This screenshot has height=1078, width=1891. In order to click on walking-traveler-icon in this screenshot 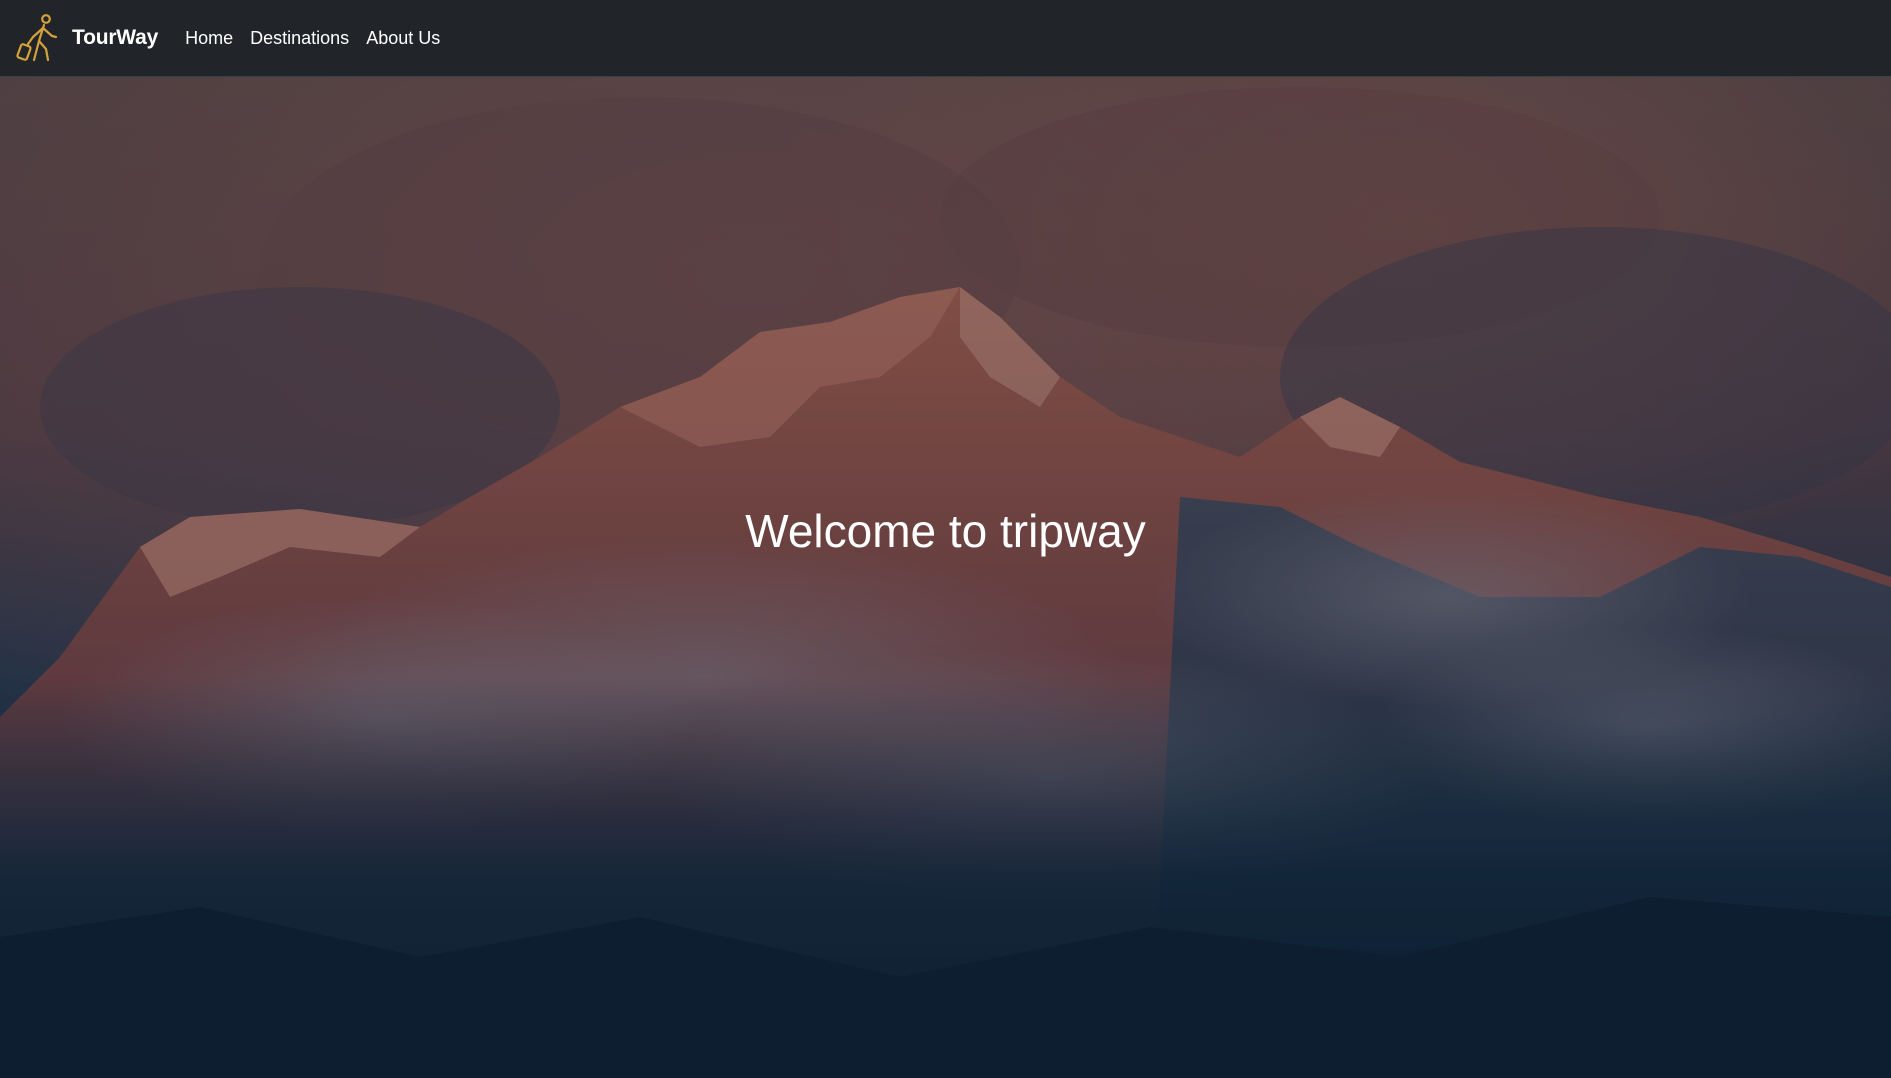, I will do `click(37, 38)`.